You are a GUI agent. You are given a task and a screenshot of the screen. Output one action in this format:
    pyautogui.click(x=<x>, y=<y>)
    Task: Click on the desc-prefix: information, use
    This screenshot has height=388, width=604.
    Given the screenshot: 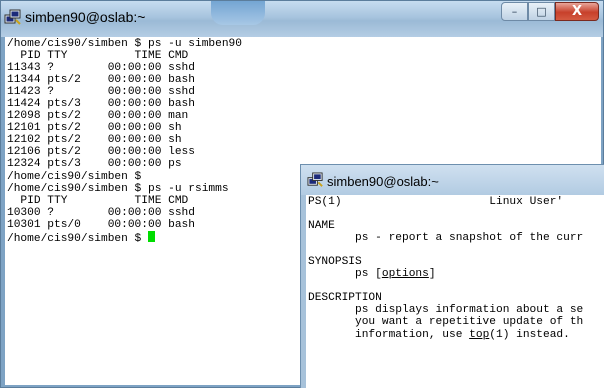 What is the action you would take?
    pyautogui.click(x=389, y=334)
    